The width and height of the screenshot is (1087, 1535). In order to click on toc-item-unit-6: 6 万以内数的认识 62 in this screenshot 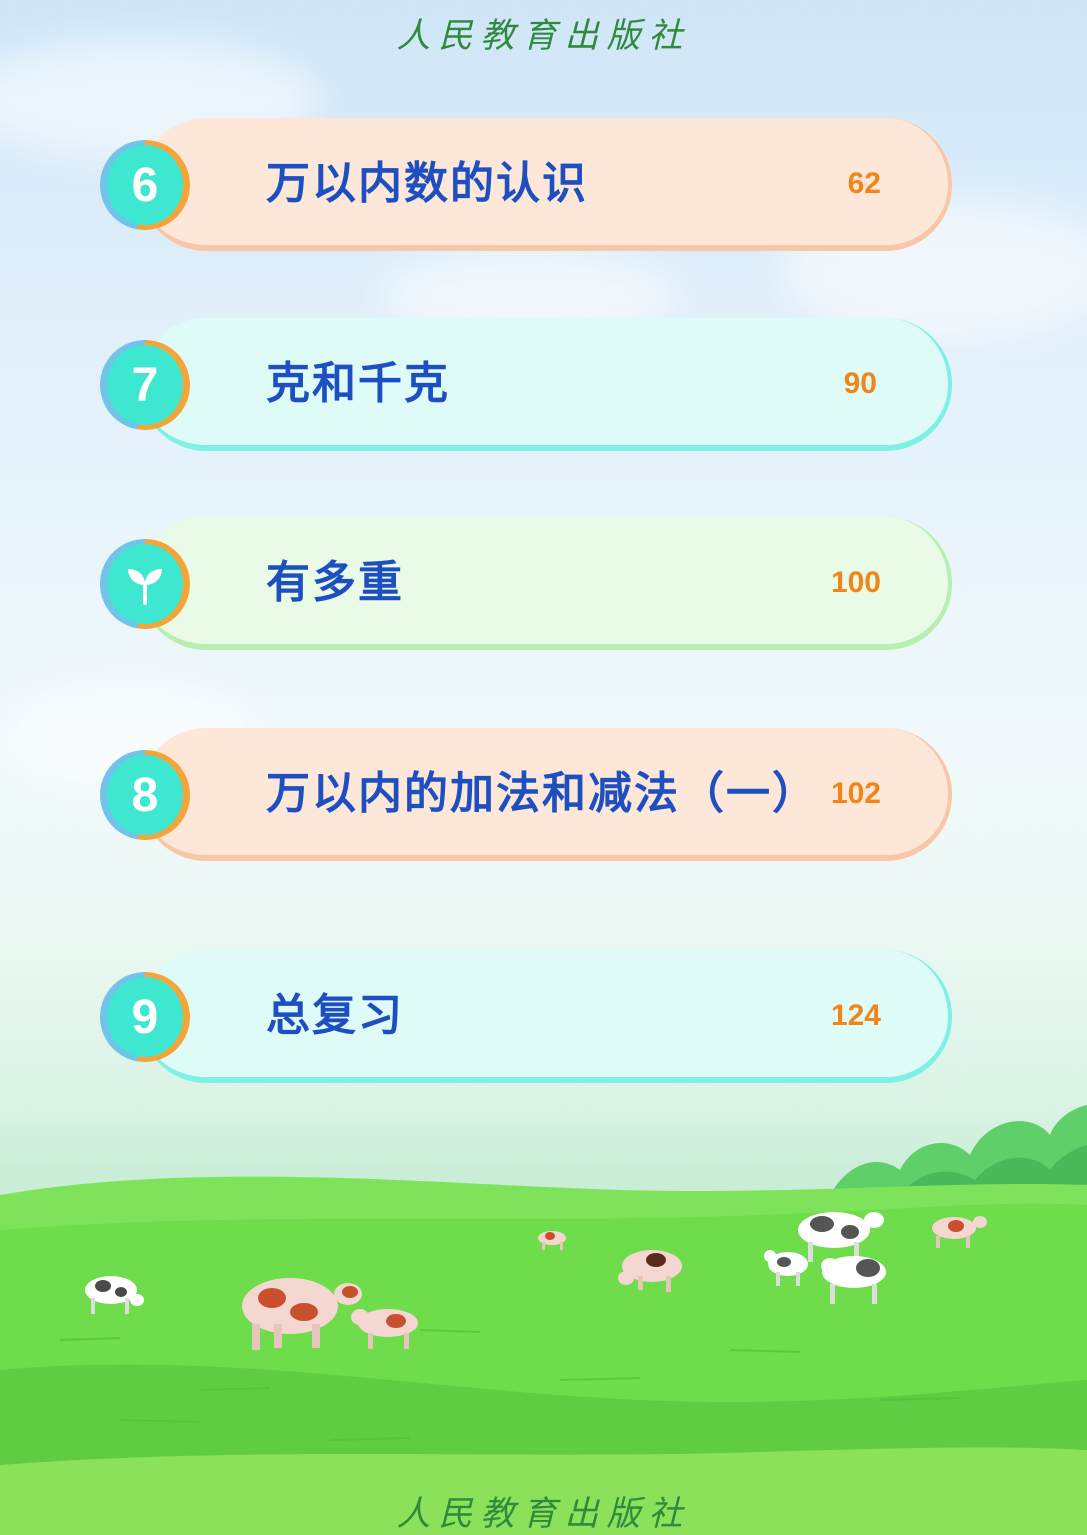, I will do `click(526, 188)`.